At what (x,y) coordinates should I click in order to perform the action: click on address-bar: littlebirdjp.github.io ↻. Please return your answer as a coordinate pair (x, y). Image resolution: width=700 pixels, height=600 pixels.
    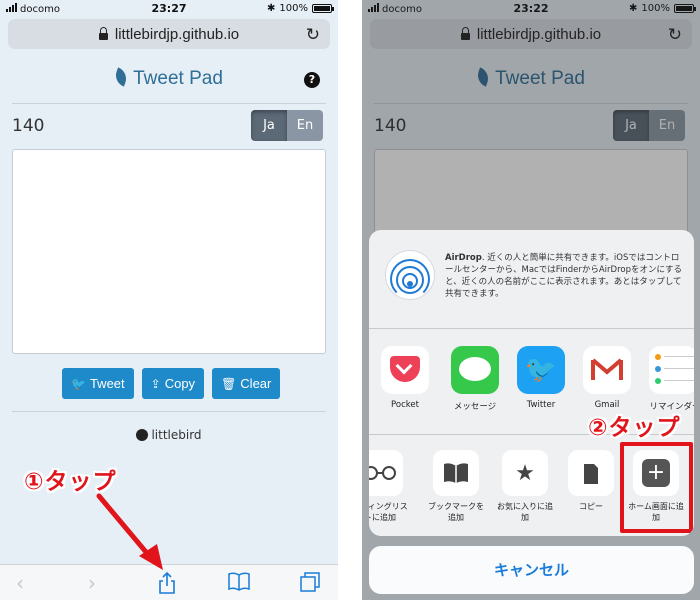
    Looking at the image, I should click on (169, 34).